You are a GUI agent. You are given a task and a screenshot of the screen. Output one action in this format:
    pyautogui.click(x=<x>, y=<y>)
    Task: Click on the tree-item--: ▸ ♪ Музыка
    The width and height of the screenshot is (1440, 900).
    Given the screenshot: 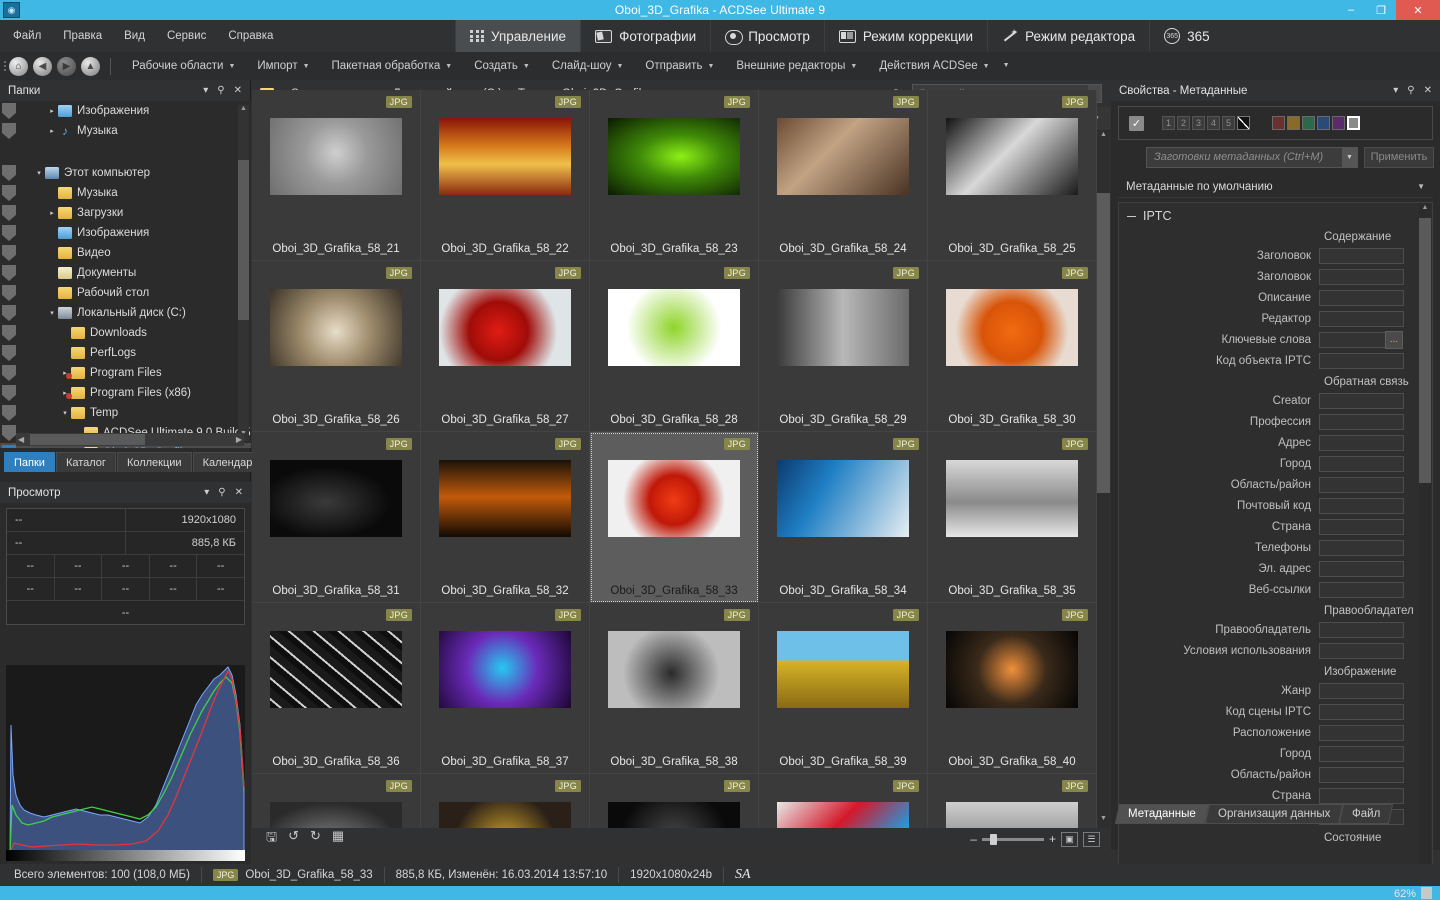 What is the action you would take?
    pyautogui.click(x=125, y=131)
    